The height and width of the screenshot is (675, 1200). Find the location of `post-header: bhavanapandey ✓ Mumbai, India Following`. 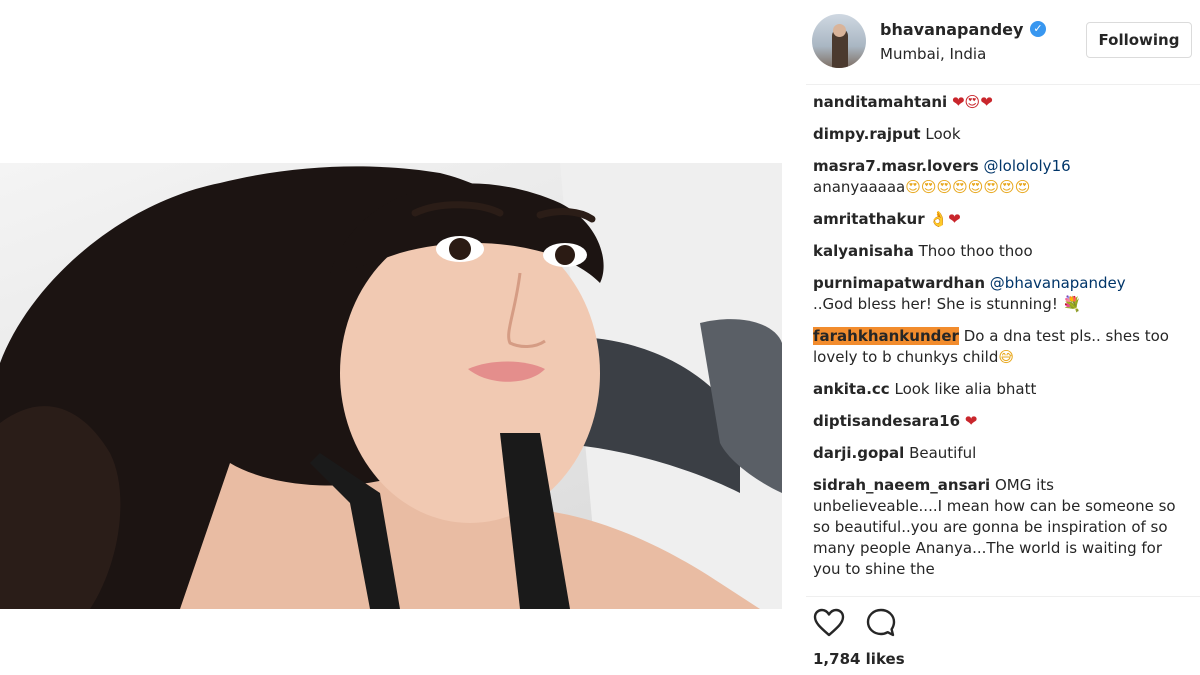

post-header: bhavanapandey ✓ Mumbai, India Following is located at coordinates (1003, 42).